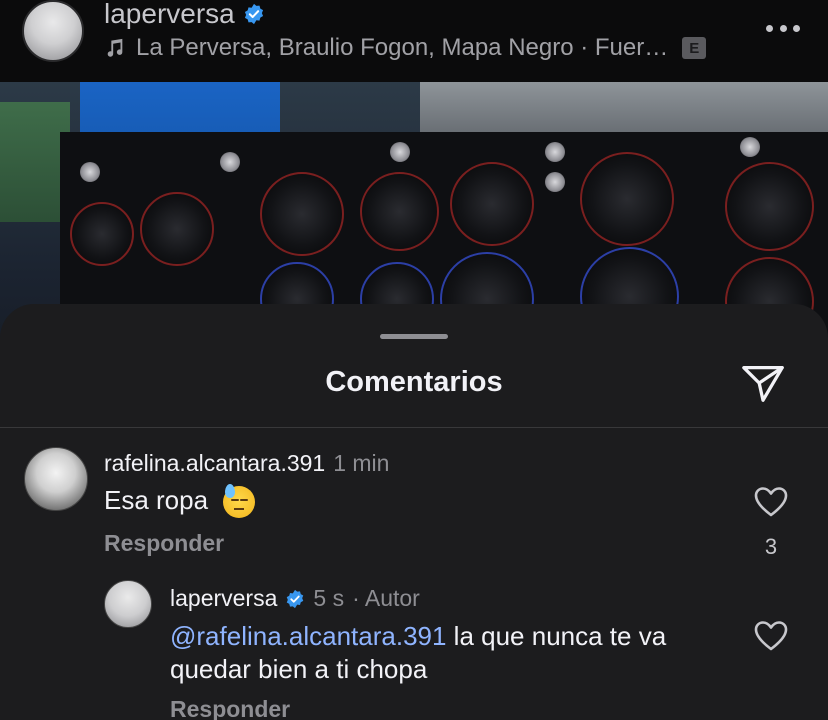 Image resolution: width=828 pixels, height=720 pixels. I want to click on reply-time: 5 s, so click(329, 598).